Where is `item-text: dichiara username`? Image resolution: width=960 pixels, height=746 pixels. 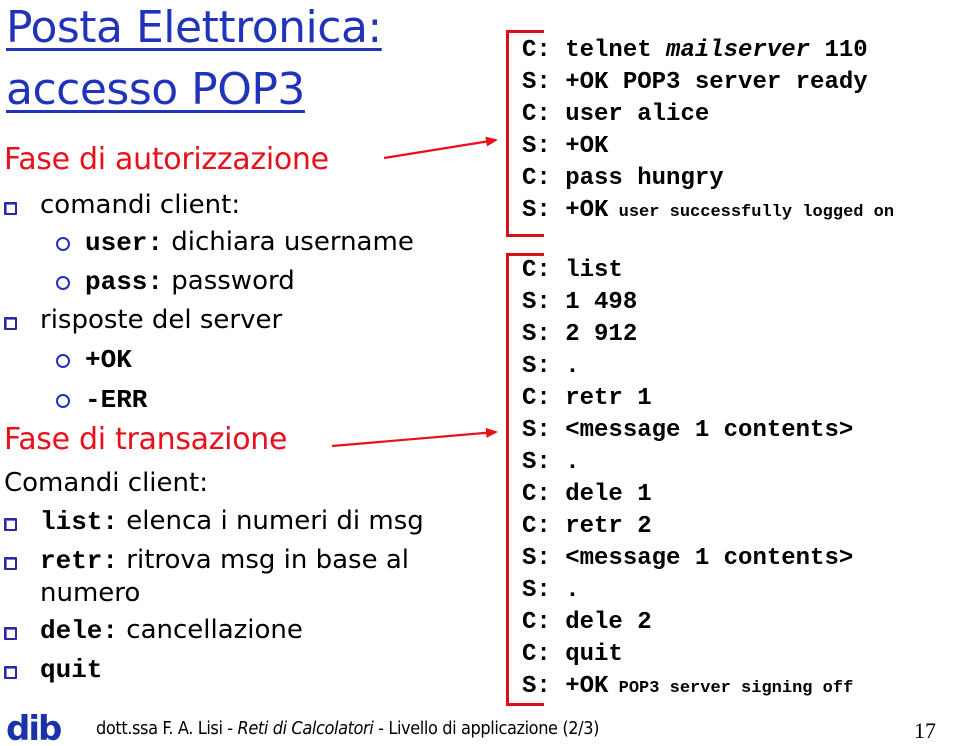 item-text: dichiara username is located at coordinates (288, 242).